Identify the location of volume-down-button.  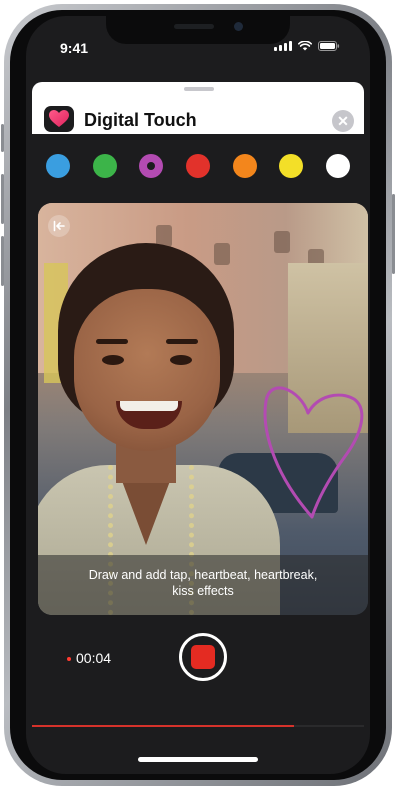
(2, 261).